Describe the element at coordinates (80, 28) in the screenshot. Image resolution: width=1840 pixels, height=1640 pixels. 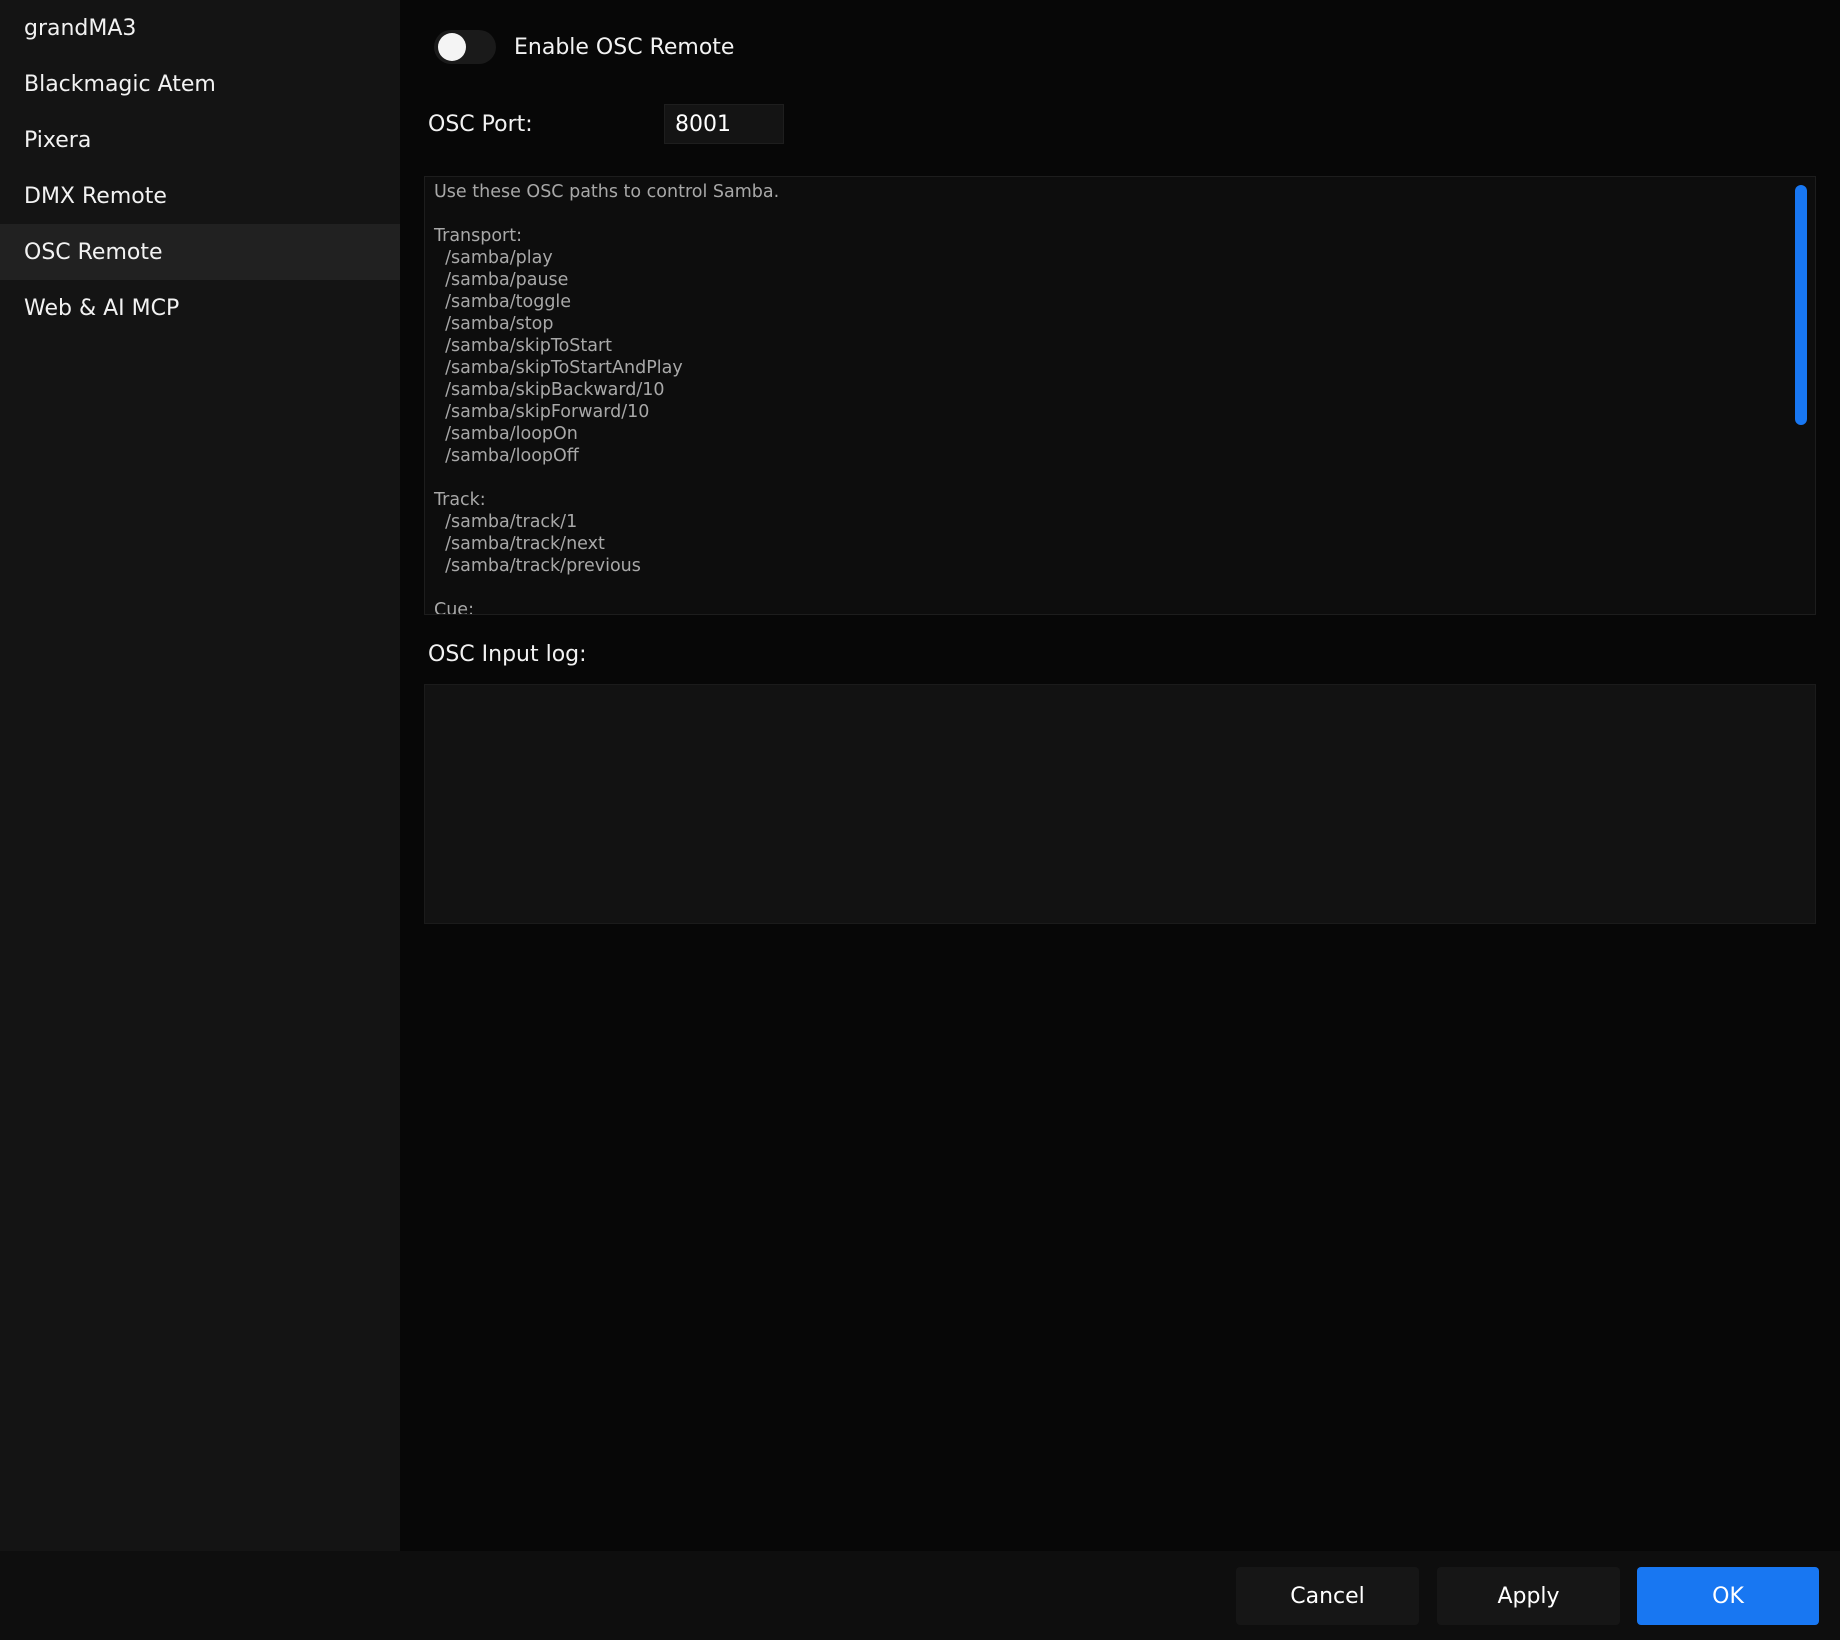
I see `sidebar-item-label: grandMA3` at that location.